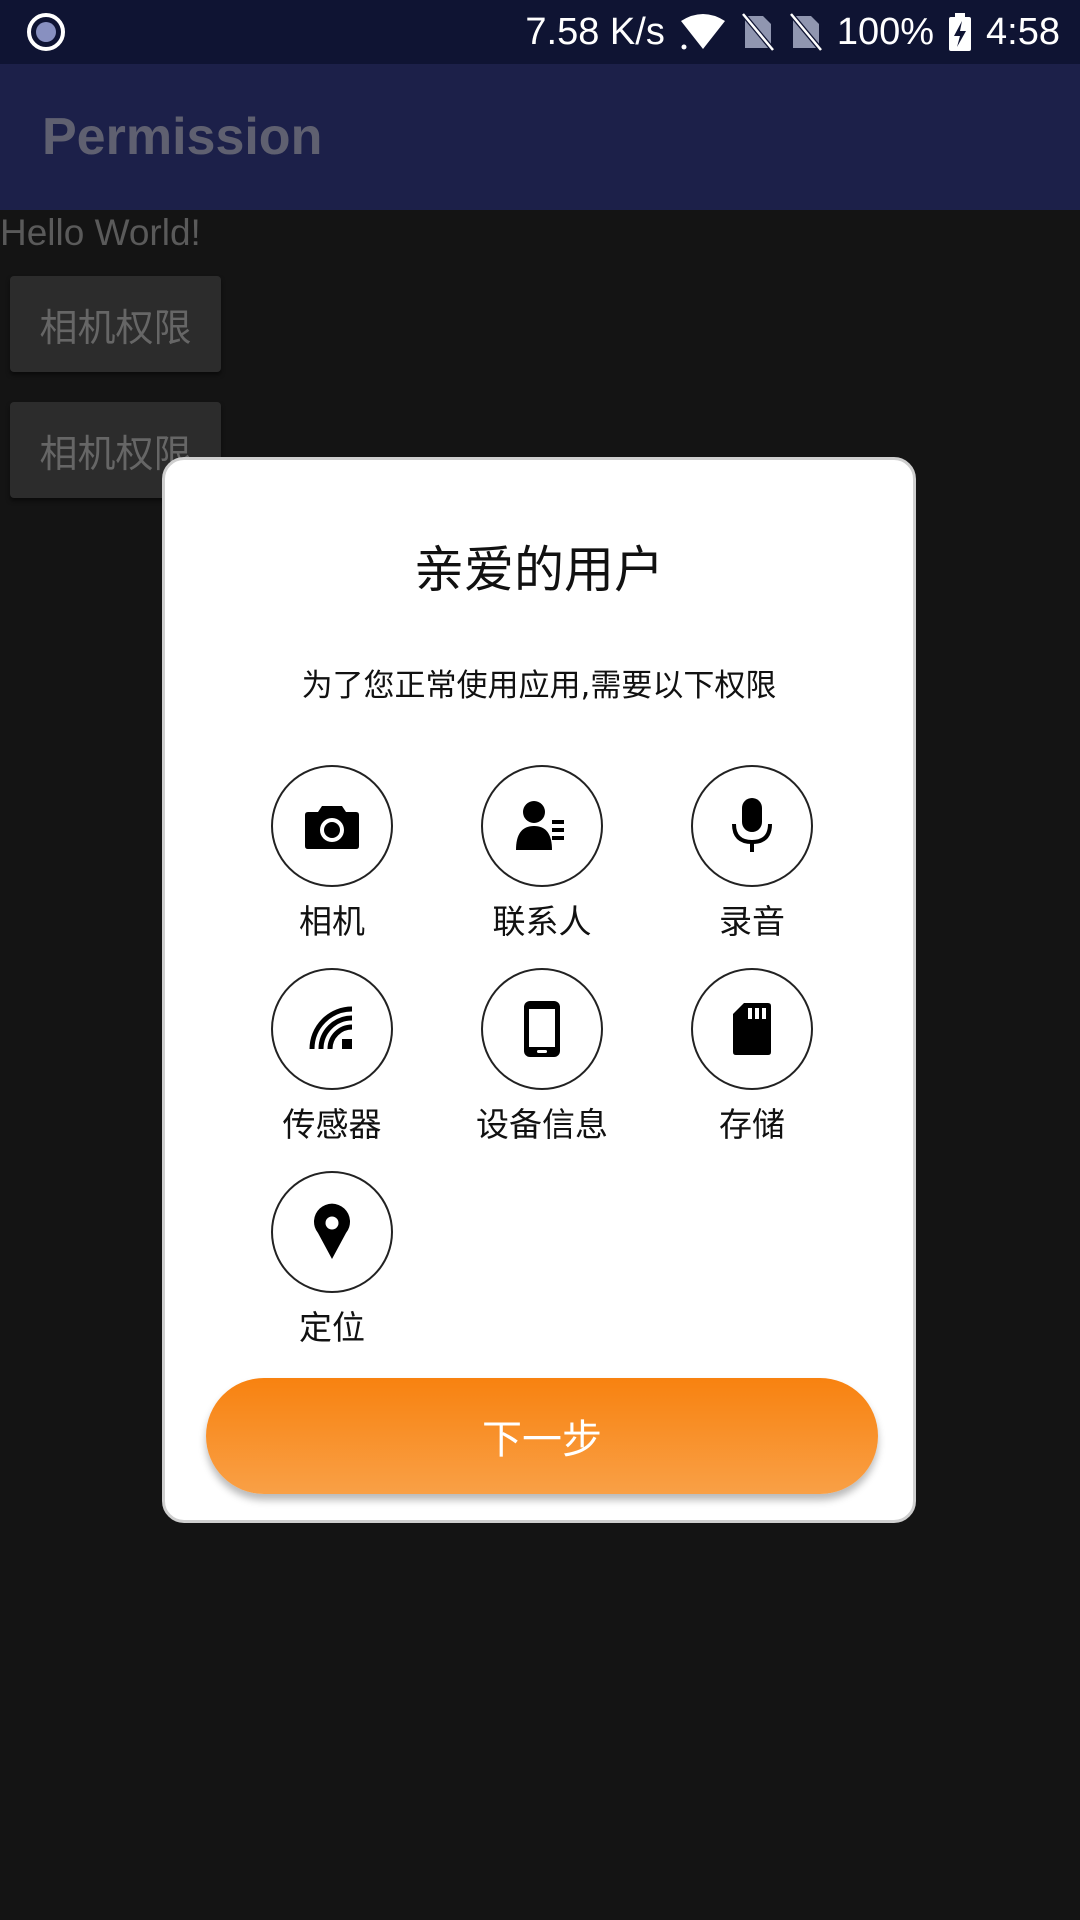 Image resolution: width=1080 pixels, height=1920 pixels. What do you see at coordinates (752, 1124) in the screenshot?
I see `permission-label: 存储` at bounding box center [752, 1124].